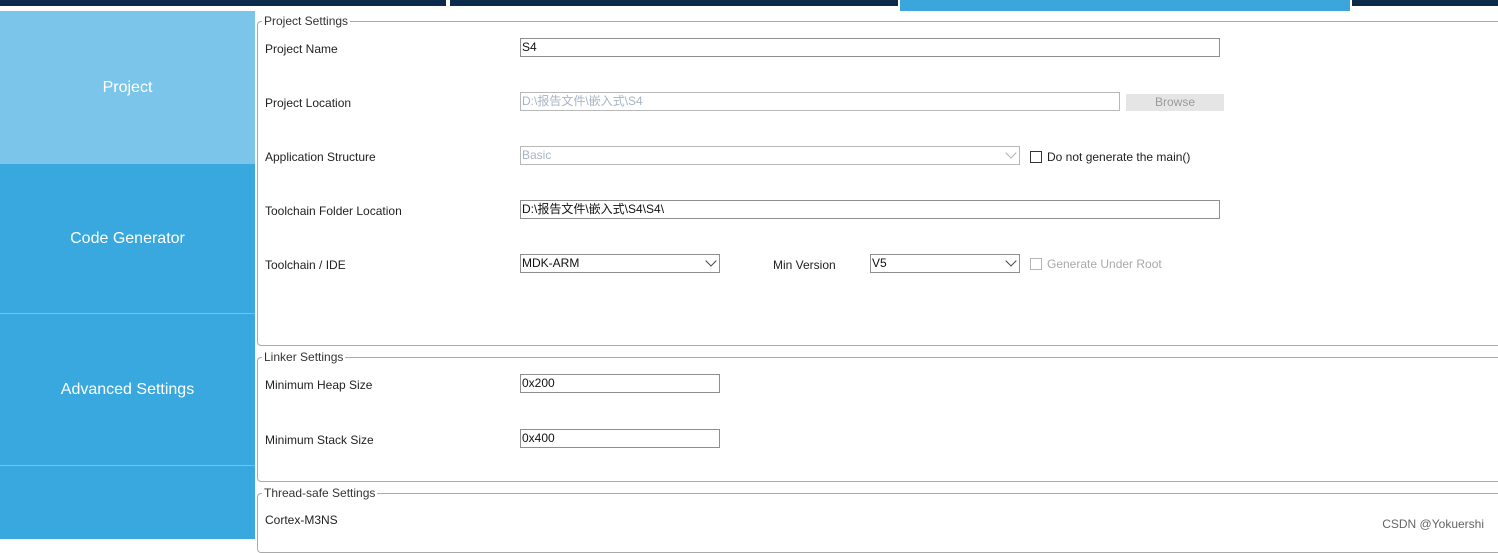 Image resolution: width=1498 pixels, height=553 pixels. I want to click on project-name-input: S4, so click(870, 47).